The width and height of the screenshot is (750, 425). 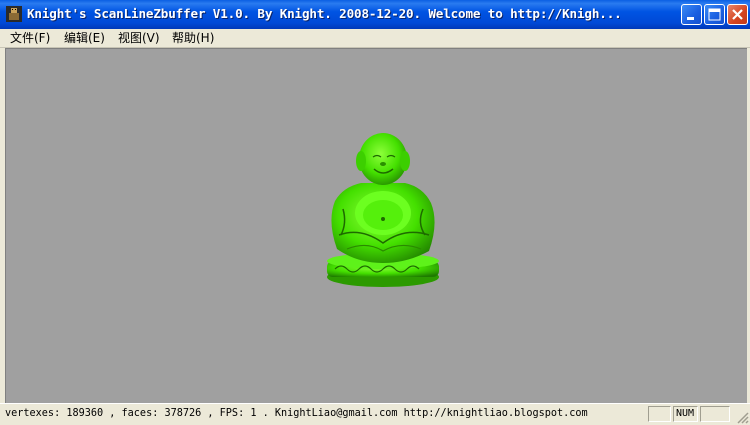 What do you see at coordinates (30, 38) in the screenshot?
I see `menu-file: 文件(F)` at bounding box center [30, 38].